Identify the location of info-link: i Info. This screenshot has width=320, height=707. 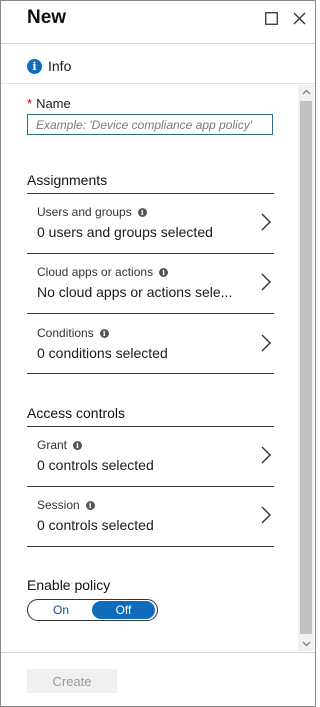
(49, 66).